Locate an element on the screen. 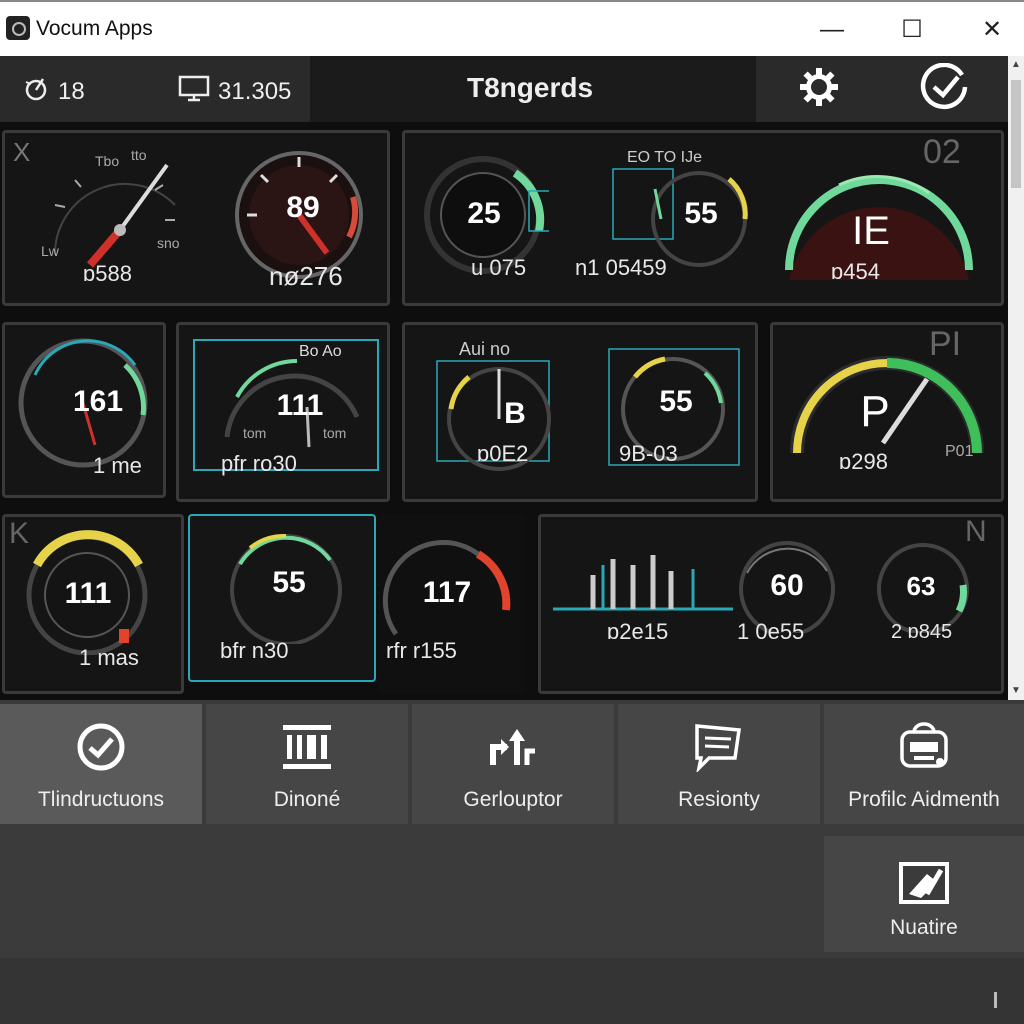 The image size is (1024, 1024). gauge-panel-10: N ɒ2e15 60 1 0e55 63 2 ɒ845 is located at coordinates (771, 604).